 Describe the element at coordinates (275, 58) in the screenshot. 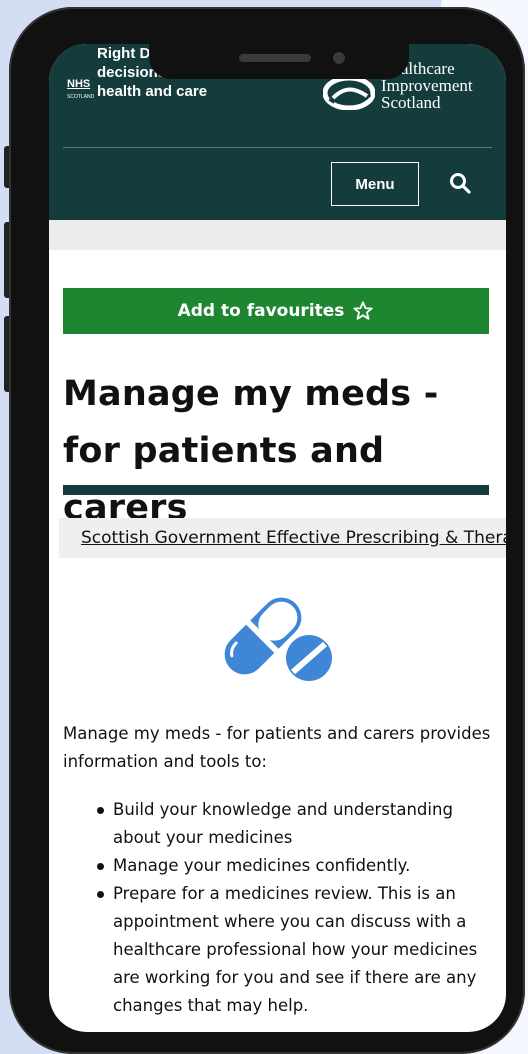

I see `phone-speaker` at that location.